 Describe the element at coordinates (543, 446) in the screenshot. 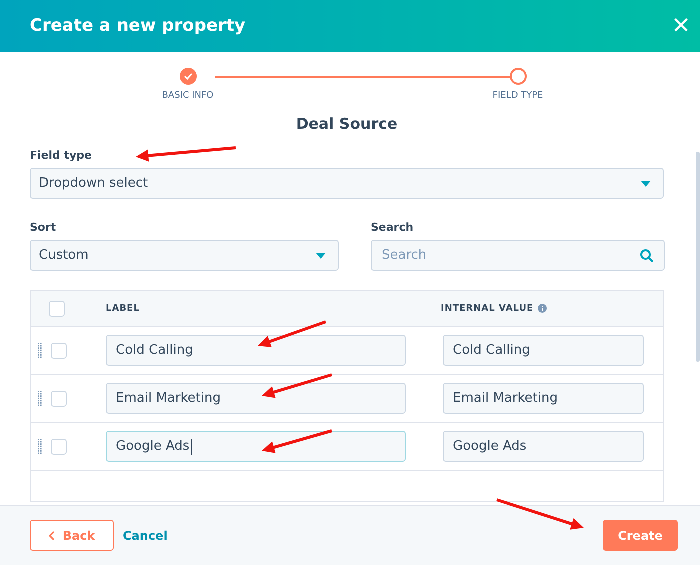

I see `internal-value-input: Google Ads` at that location.